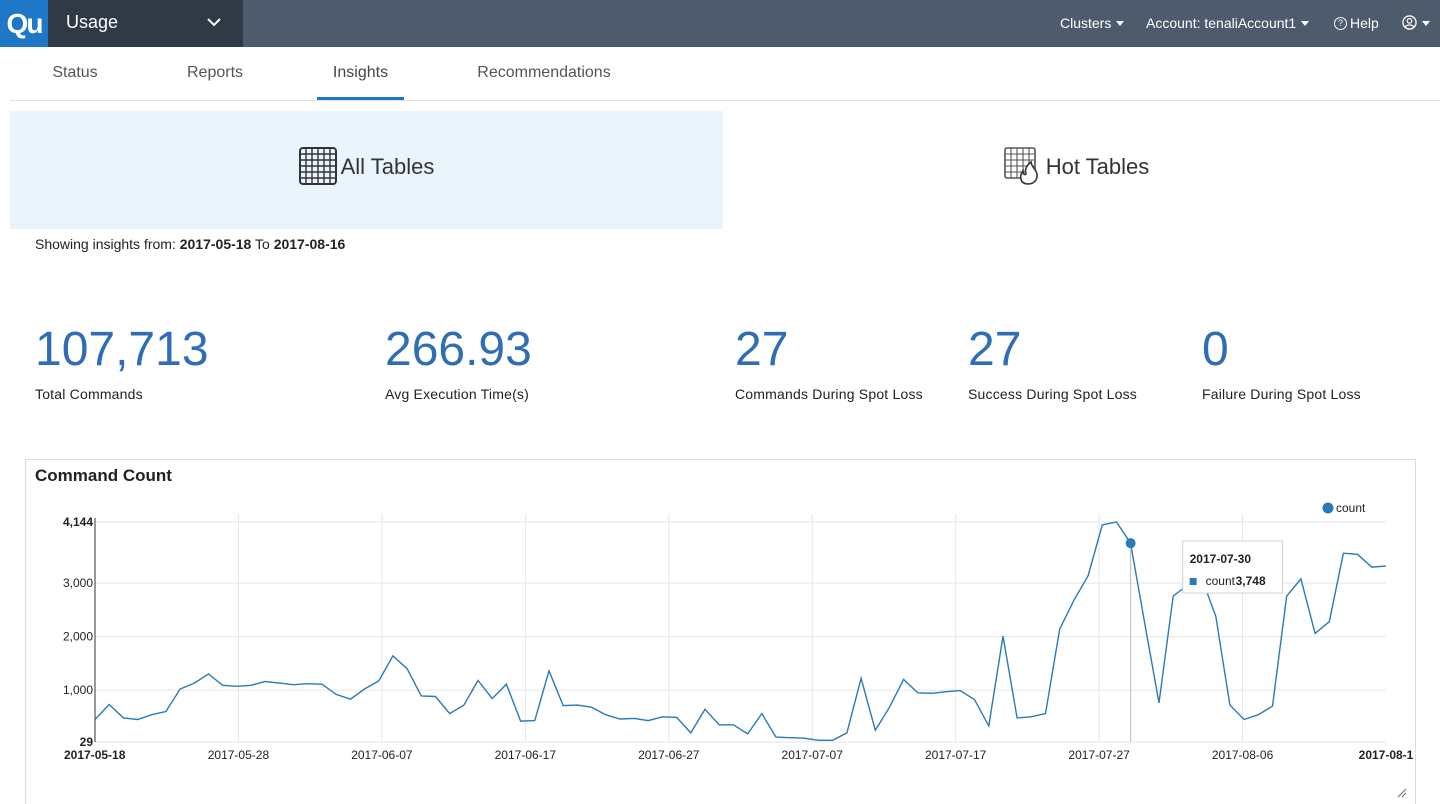 This screenshot has width=1440, height=804. I want to click on x-tick-label: 2017-06-27, so click(669, 755).